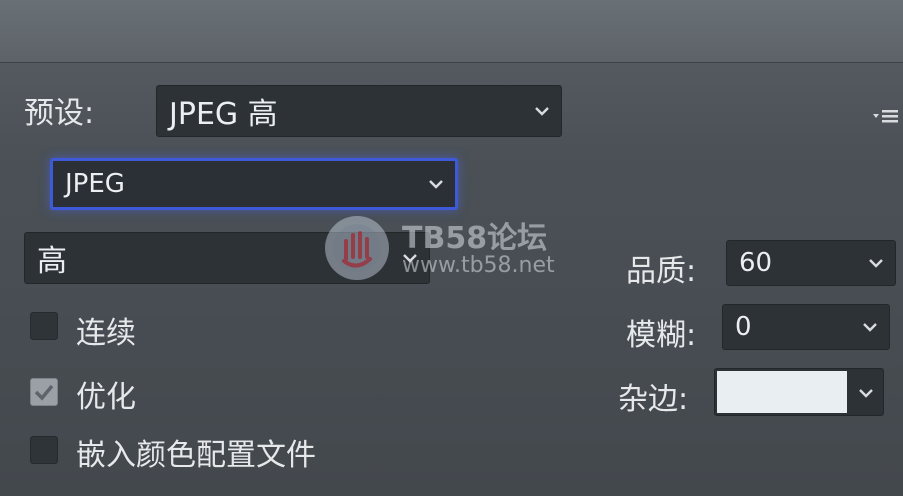 The image size is (903, 496). I want to click on panel-menu-icon, so click(885, 116).